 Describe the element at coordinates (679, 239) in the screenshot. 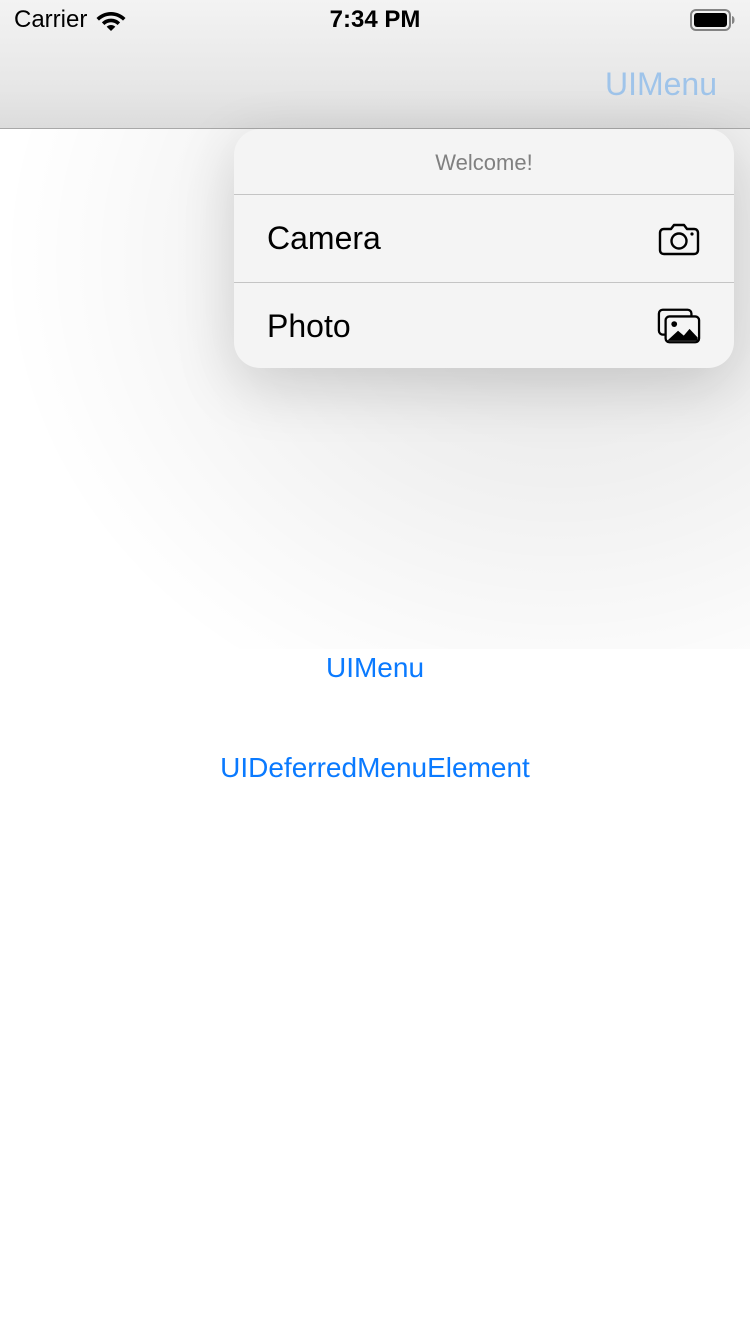

I see `camera-icon` at that location.